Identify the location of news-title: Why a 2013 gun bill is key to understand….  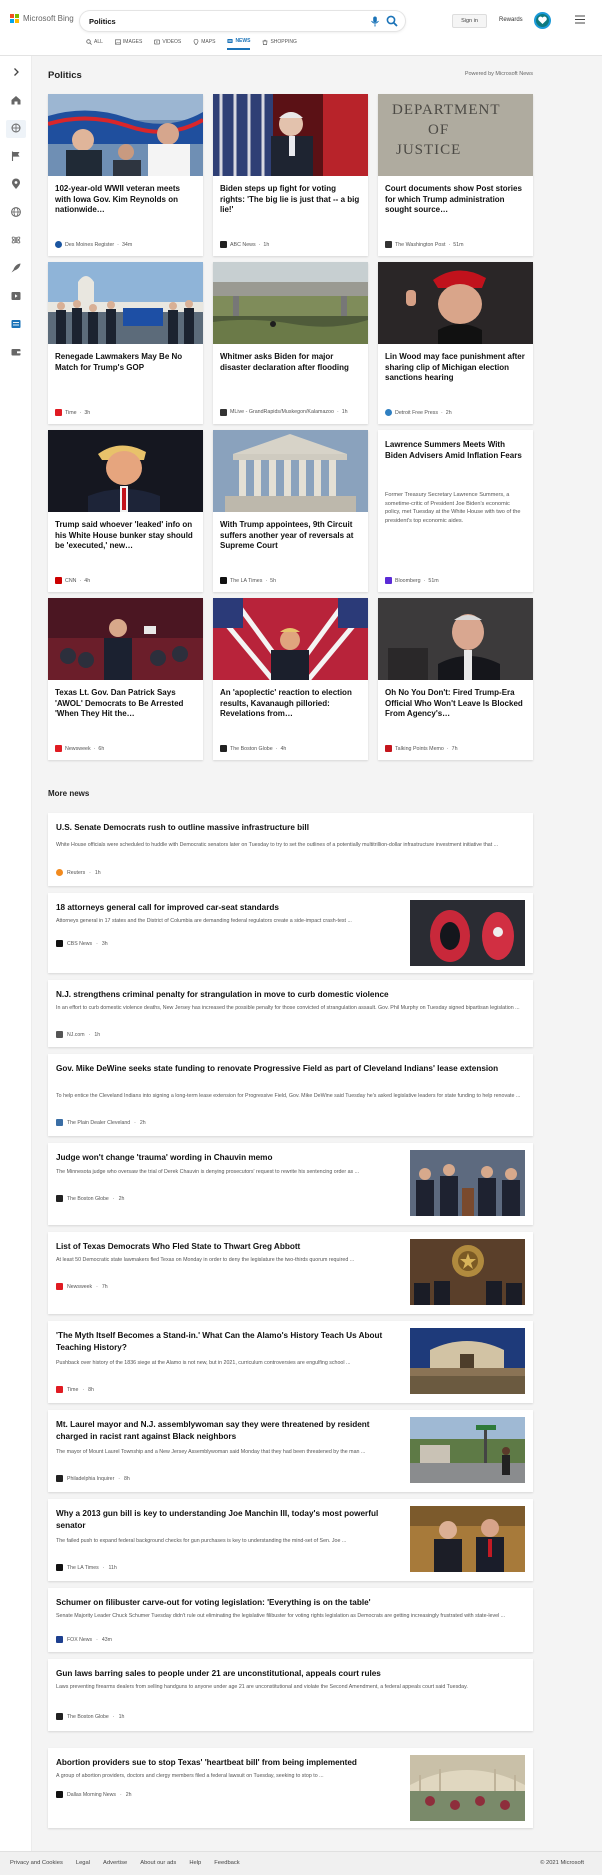
(228, 1520).